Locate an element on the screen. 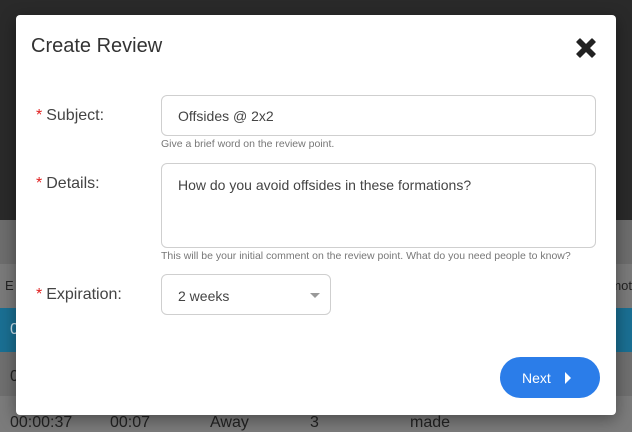 Image resolution: width=632 pixels, height=432 pixels. expiration-label-text: Expiration: is located at coordinates (84, 294).